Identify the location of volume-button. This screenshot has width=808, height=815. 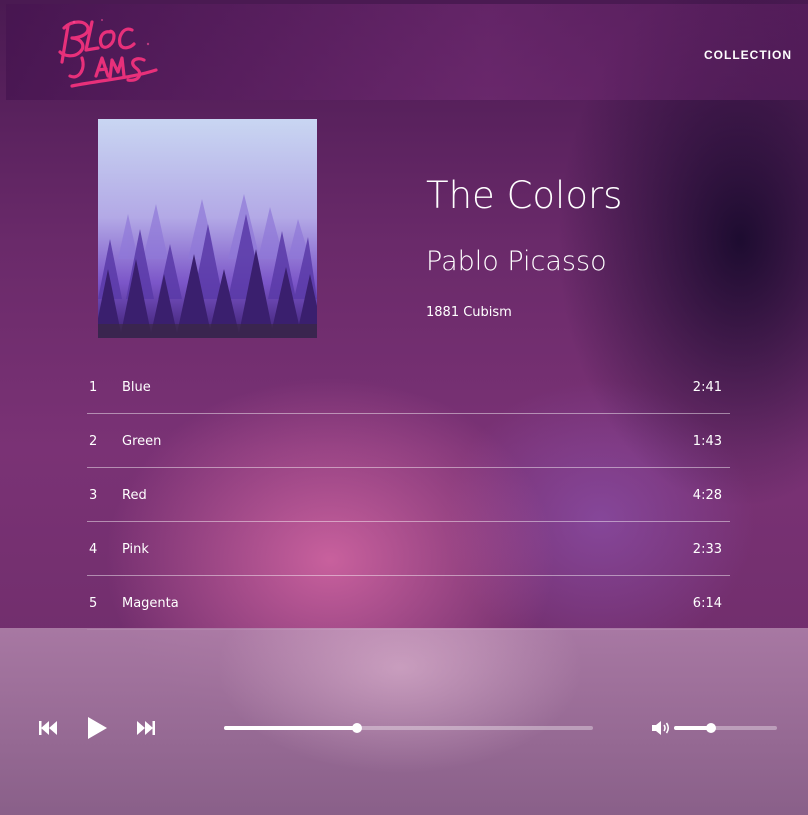
(661, 728).